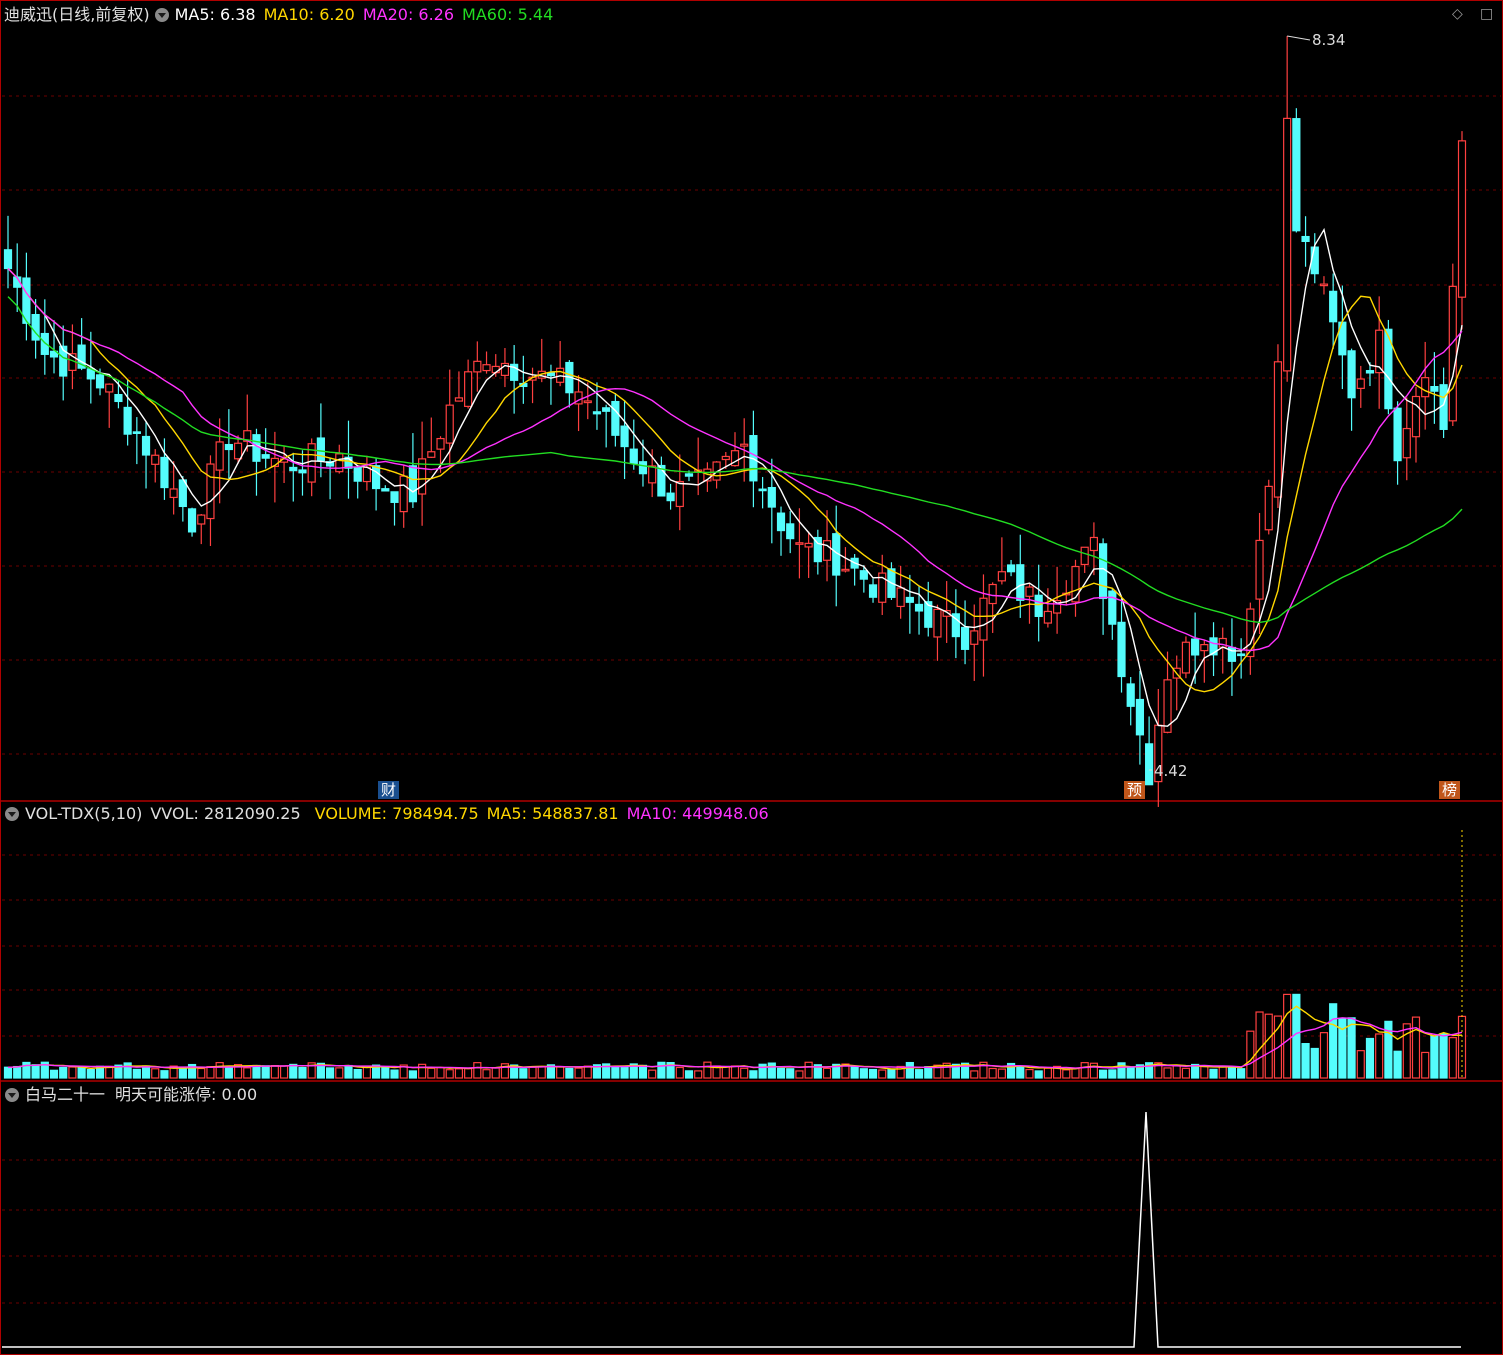  What do you see at coordinates (552, 813) in the screenshot?
I see `volume-ma5-label: MA5: 548837.81` at bounding box center [552, 813].